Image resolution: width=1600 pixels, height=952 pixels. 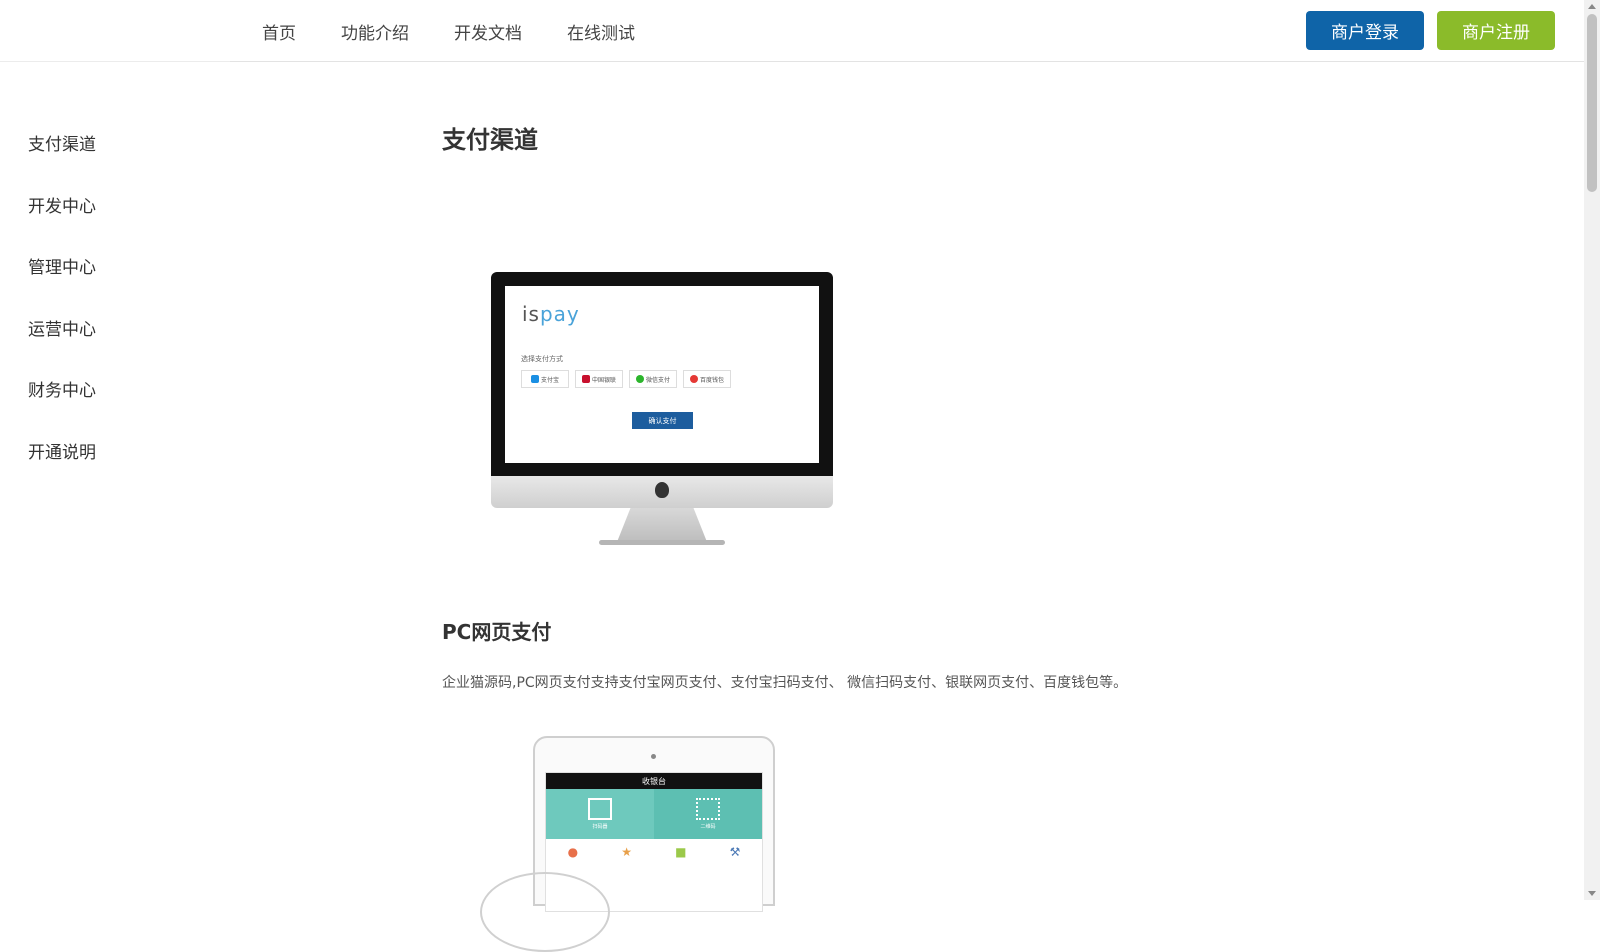 What do you see at coordinates (1592, 450) in the screenshot?
I see `scrollbar` at bounding box center [1592, 450].